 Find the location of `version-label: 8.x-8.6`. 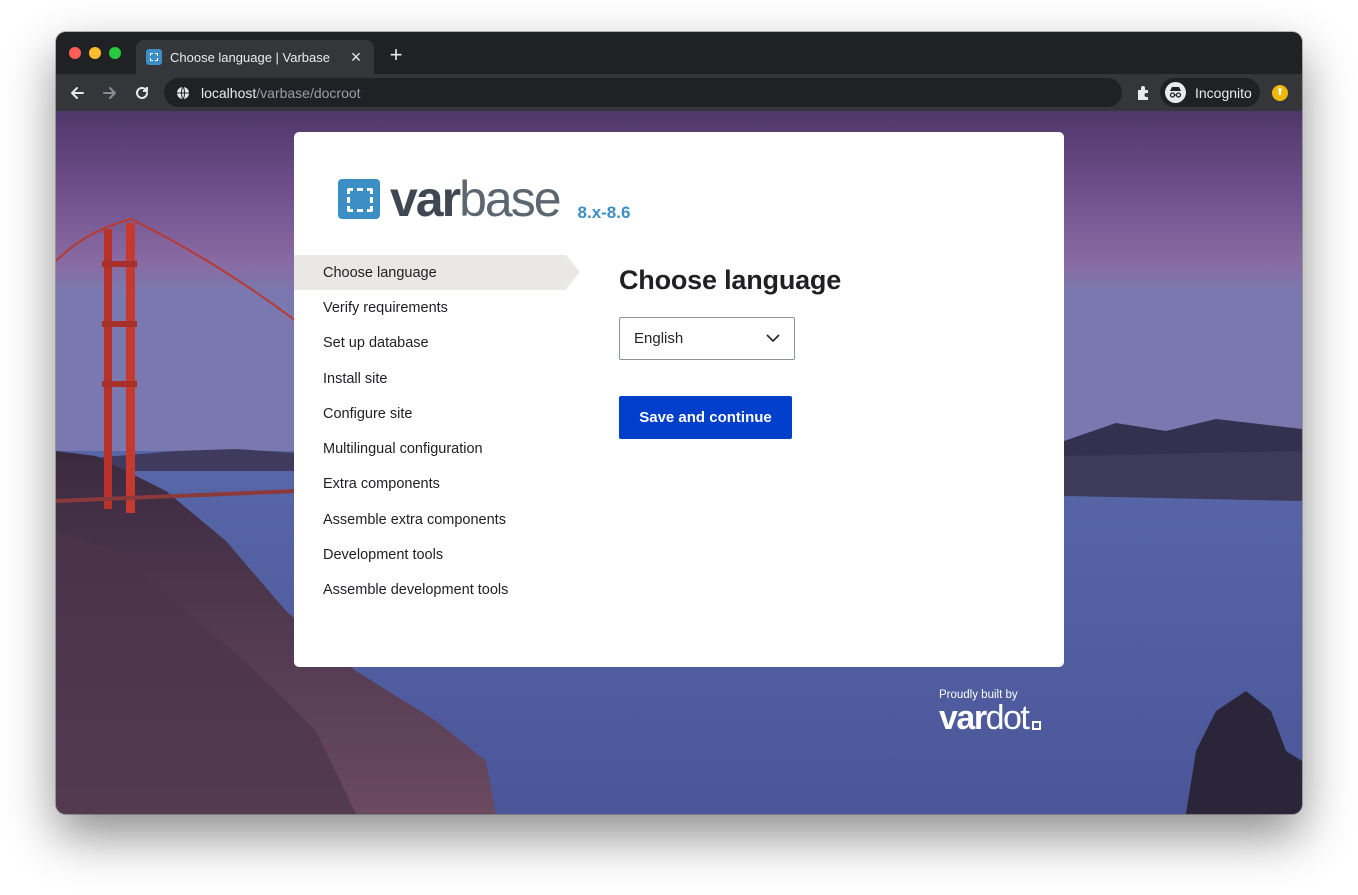

version-label: 8.x-8.6 is located at coordinates (604, 212).